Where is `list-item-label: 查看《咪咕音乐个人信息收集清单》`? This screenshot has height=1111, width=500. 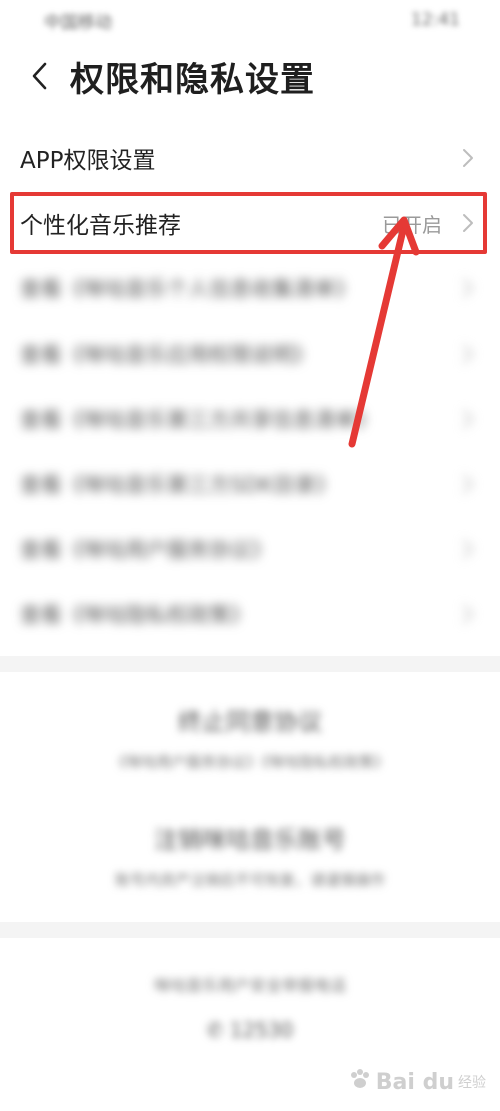 list-item-label: 查看《咪咕音乐个人信息收集清单》 is located at coordinates (188, 289).